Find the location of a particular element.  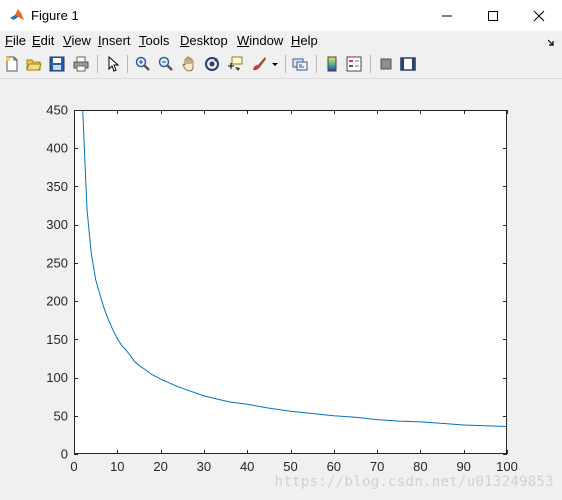

x-tick-label: 10 is located at coordinates (117, 466).